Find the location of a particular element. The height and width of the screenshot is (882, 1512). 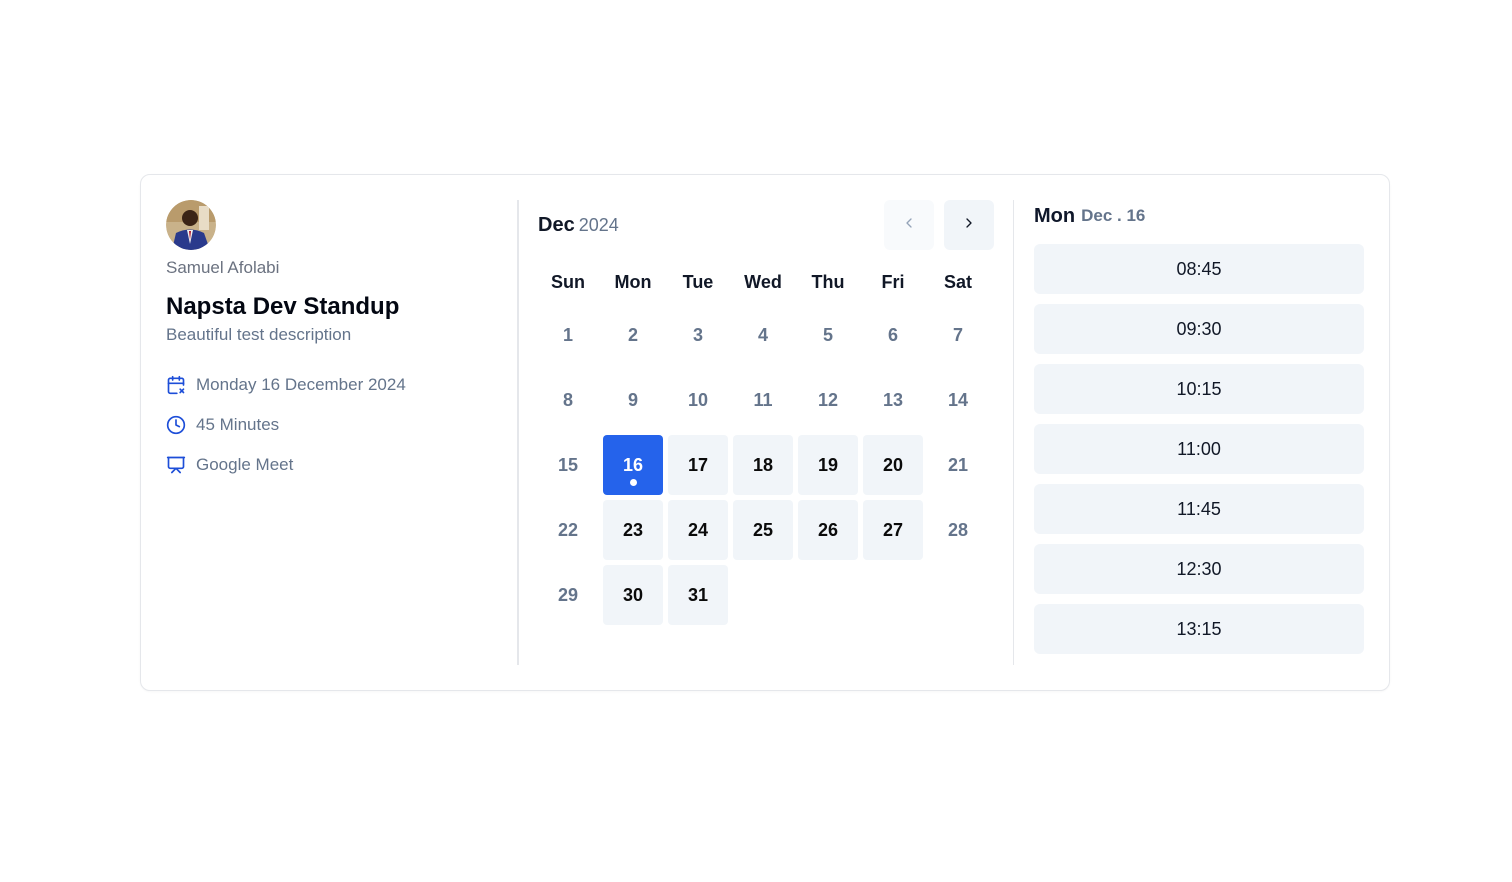

event-date-row: Monday 16 December 2024 is located at coordinates (341, 385).